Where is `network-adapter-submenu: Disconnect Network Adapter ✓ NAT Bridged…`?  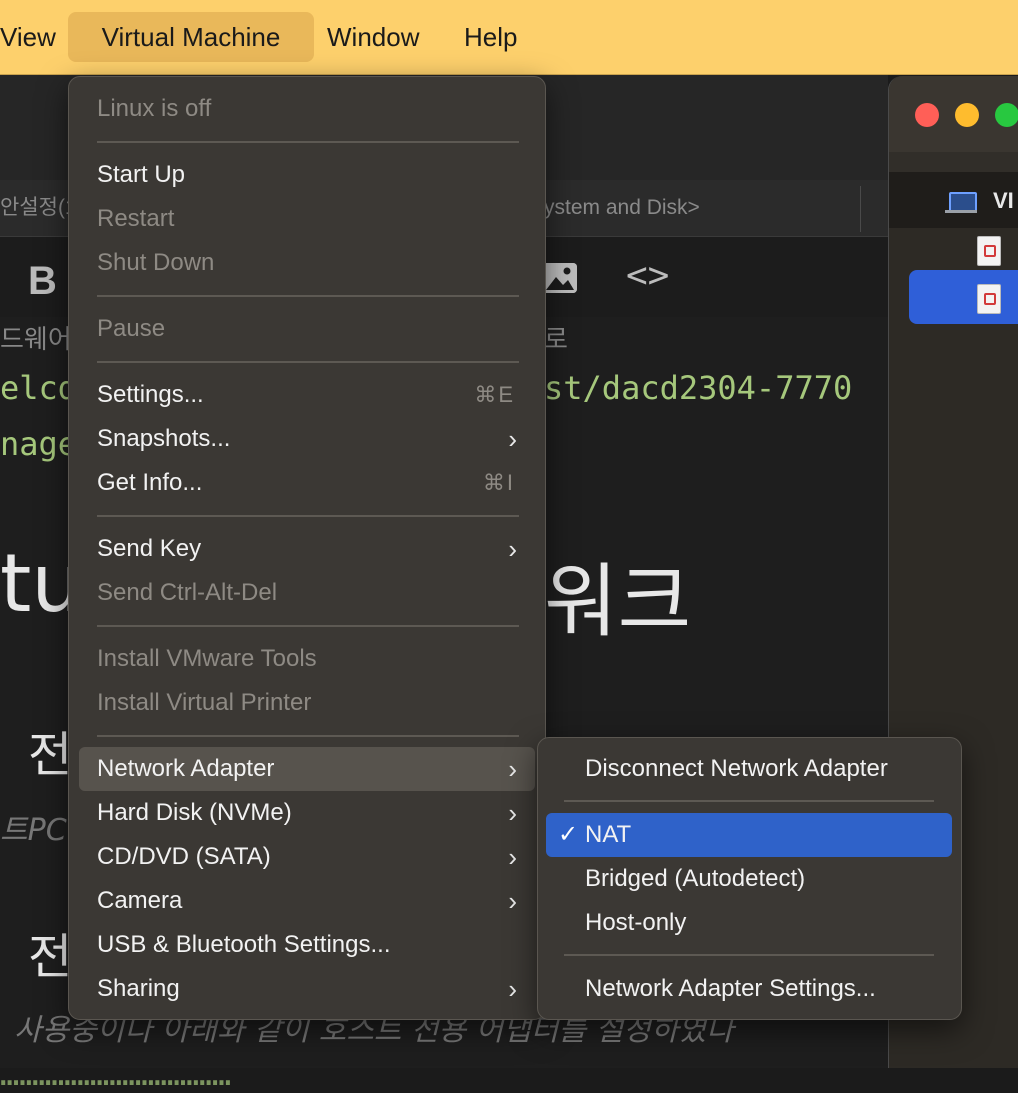
network-adapter-submenu: Disconnect Network Adapter ✓ NAT Bridged… is located at coordinates (749, 878).